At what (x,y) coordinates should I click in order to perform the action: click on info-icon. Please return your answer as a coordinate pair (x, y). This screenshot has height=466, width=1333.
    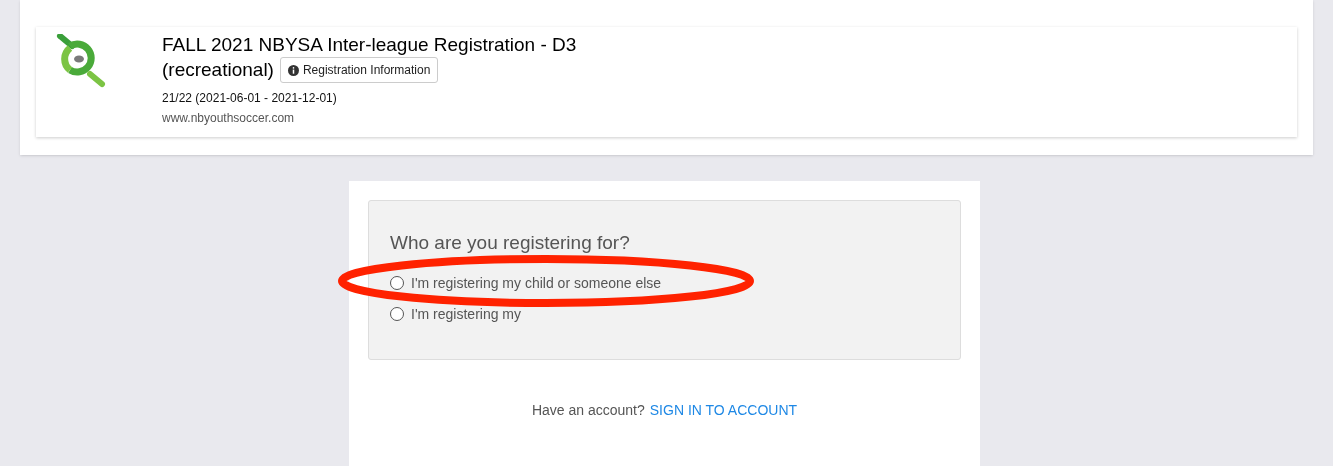
    Looking at the image, I should click on (293, 70).